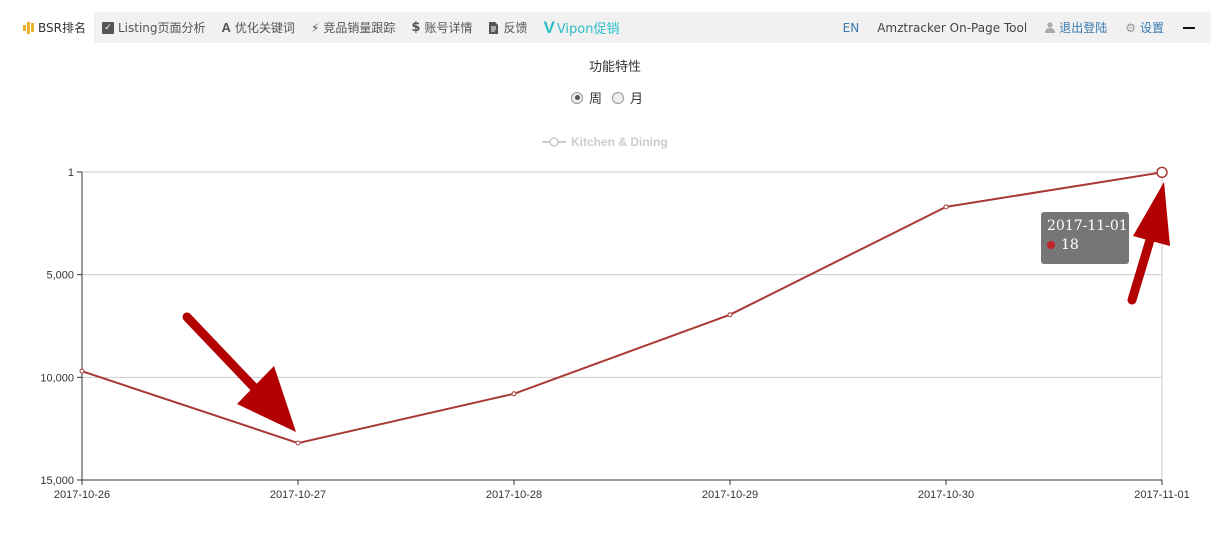  I want to click on tooltip-date: 2017-11-01, so click(1087, 226).